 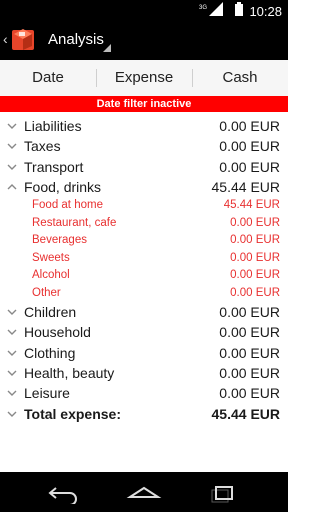 I want to click on category-row-household: Household 0.00 EUR, so click(x=144, y=332).